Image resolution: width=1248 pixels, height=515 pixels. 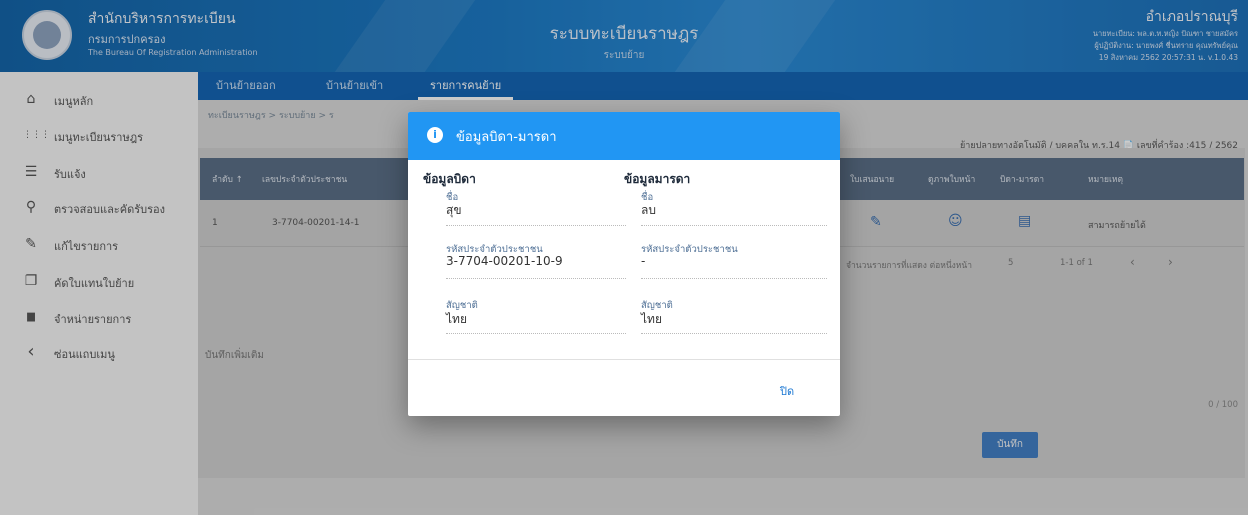 What do you see at coordinates (624, 136) in the screenshot?
I see `dialog-header: i ข้อมูลบิดา-มารดา` at bounding box center [624, 136].